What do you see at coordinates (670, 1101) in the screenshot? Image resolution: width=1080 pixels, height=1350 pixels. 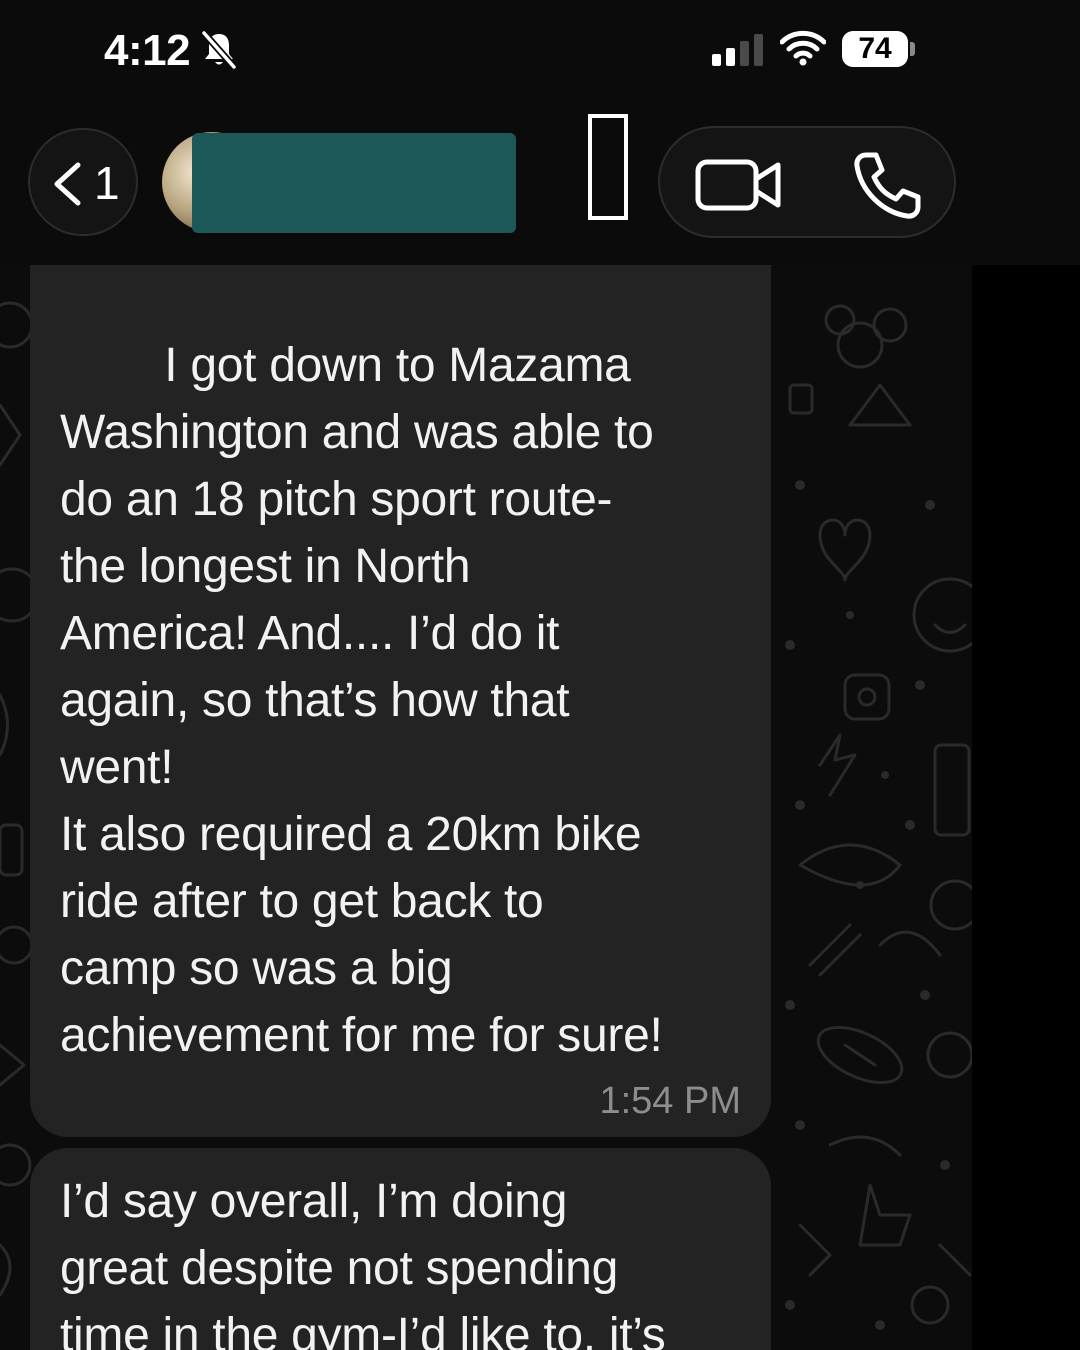 I see `message-timestamp: 1:54 PM` at bounding box center [670, 1101].